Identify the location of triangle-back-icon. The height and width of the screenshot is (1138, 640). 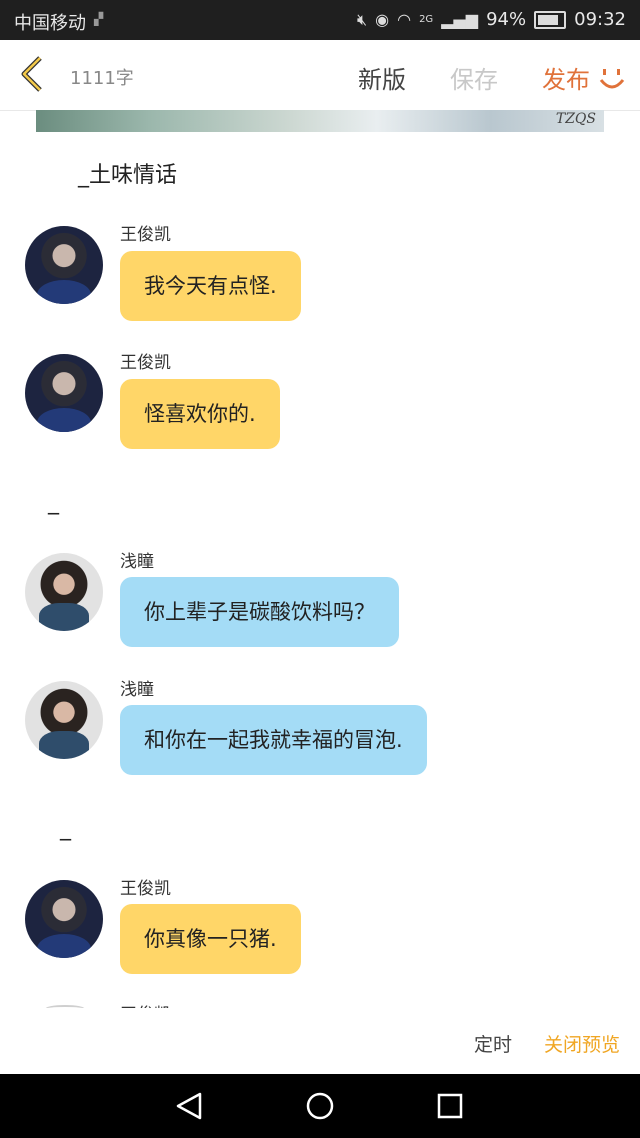
(190, 1106).